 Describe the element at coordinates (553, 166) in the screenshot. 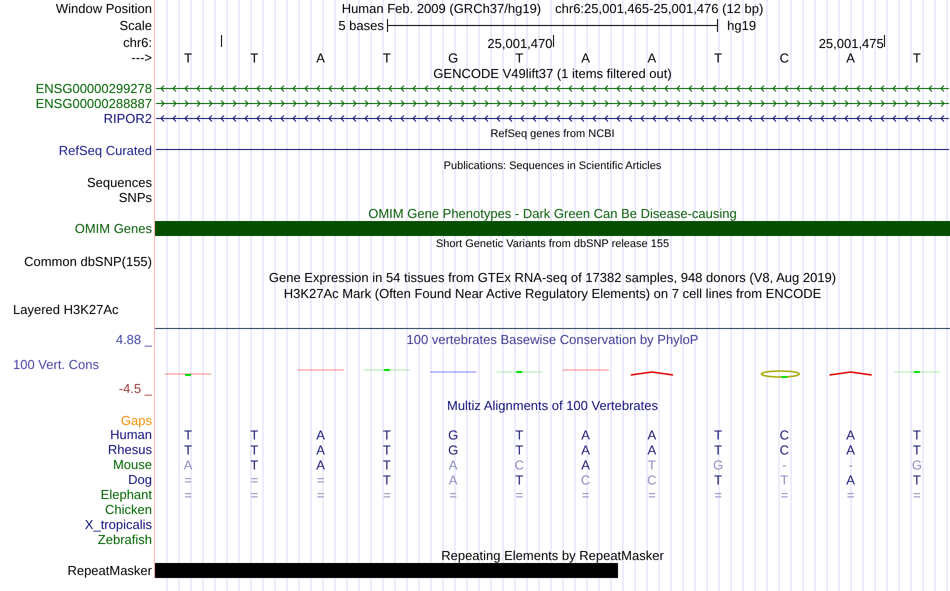

I see `track-title: Publications: Sequences in Scientific Articles` at that location.